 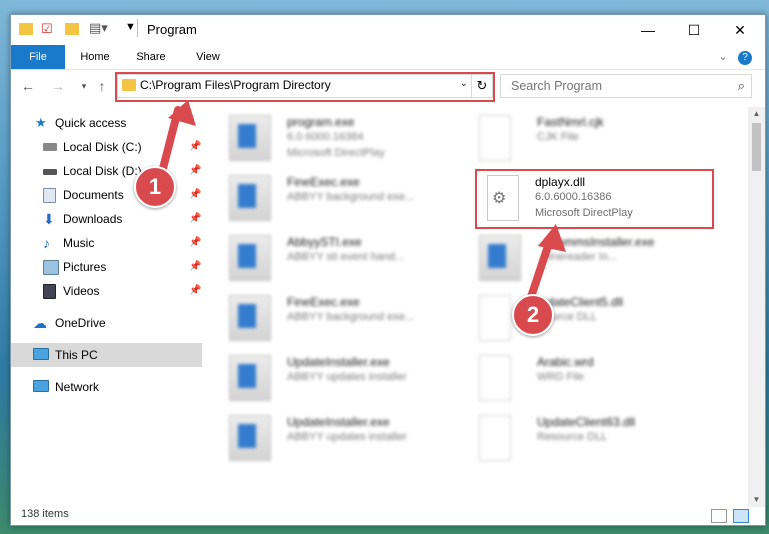 I want to click on sidebar-item-music: ♪ Music 📌, so click(x=106, y=243).